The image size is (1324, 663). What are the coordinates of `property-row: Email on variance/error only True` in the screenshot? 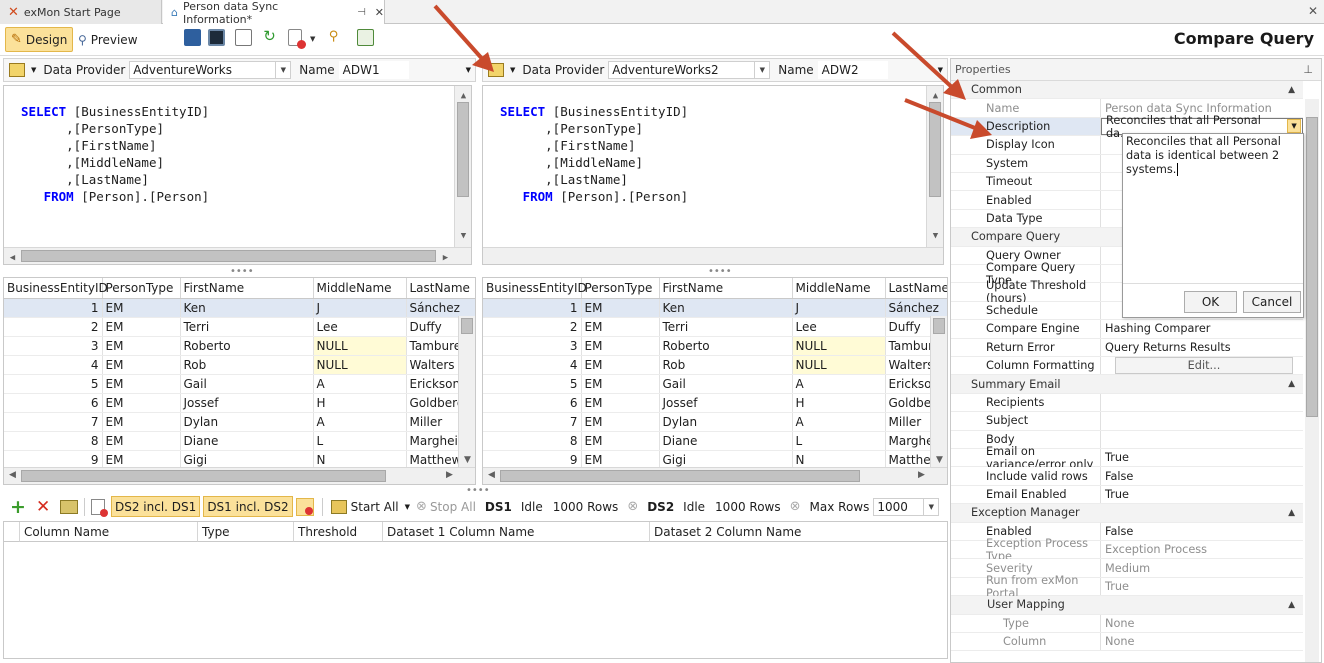 It's located at (1127, 458).